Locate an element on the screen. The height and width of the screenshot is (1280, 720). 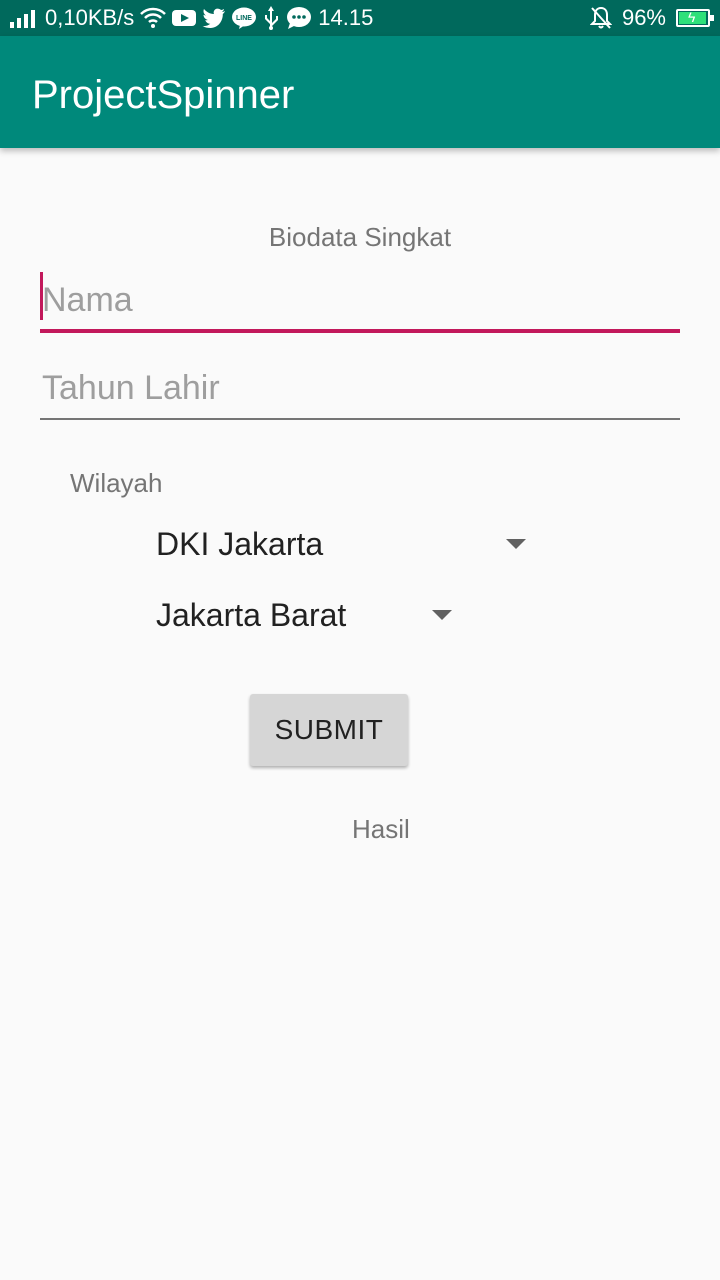
text-cursor is located at coordinates (41, 296).